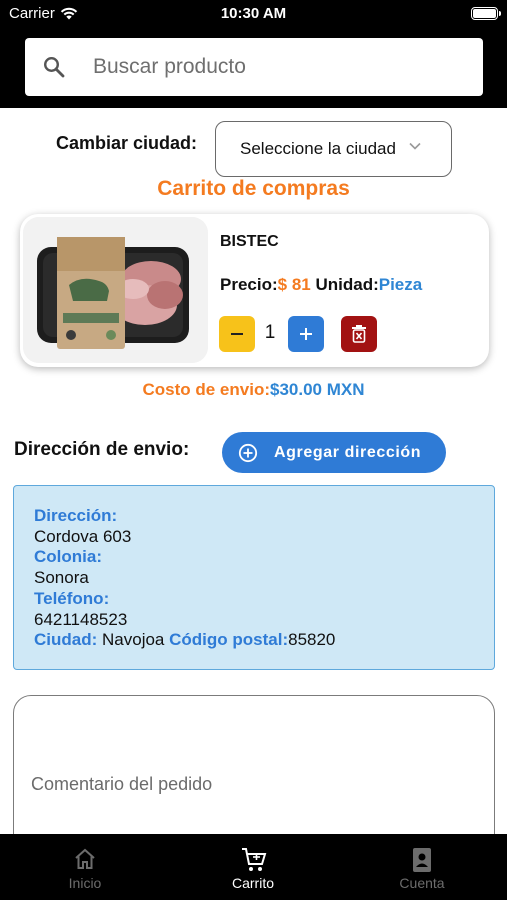 The height and width of the screenshot is (900, 507). What do you see at coordinates (317, 389) in the screenshot?
I see `shipping-cost-value: $30.00 MXN` at bounding box center [317, 389].